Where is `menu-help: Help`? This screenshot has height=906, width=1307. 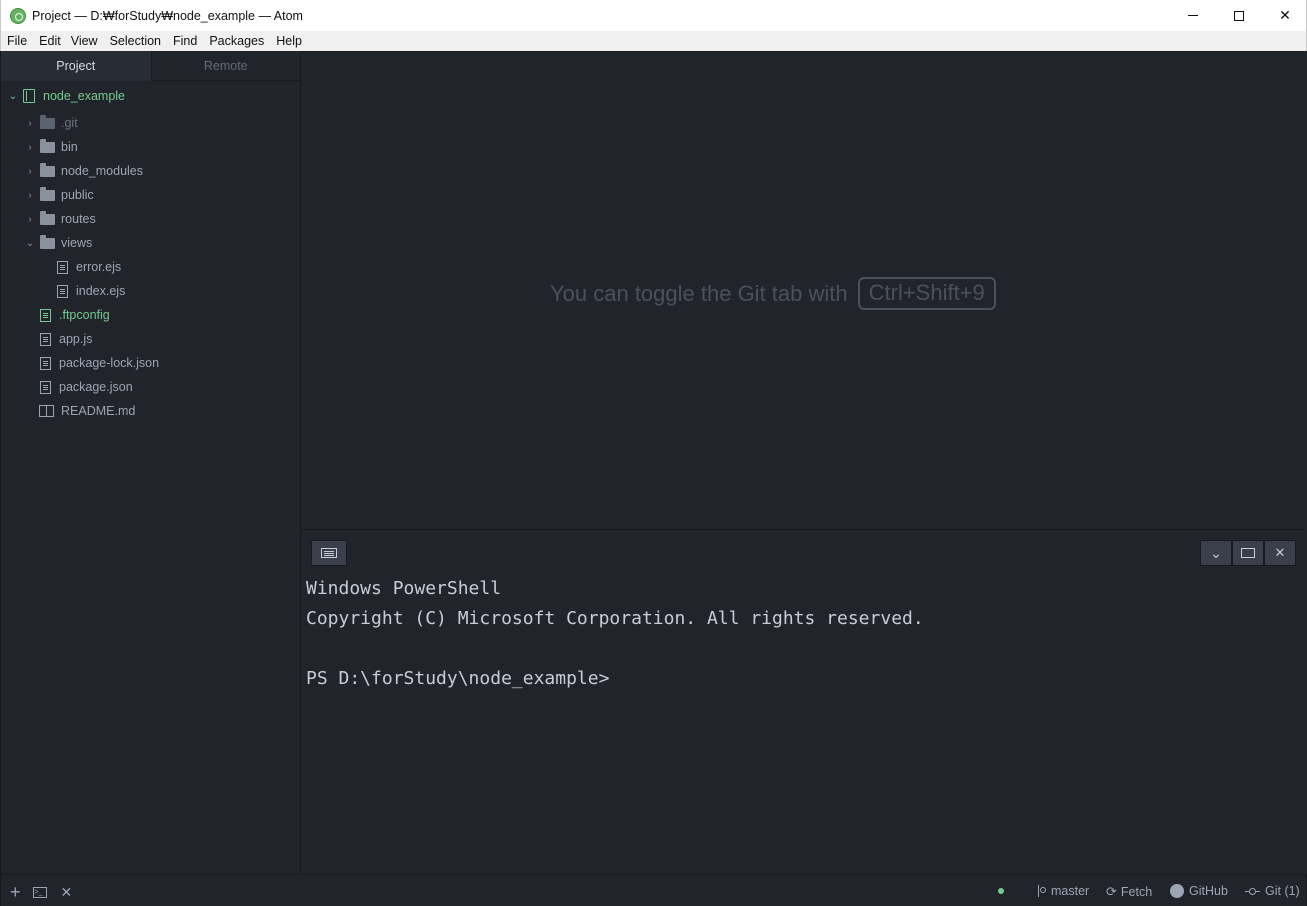
menu-help: Help is located at coordinates (289, 41).